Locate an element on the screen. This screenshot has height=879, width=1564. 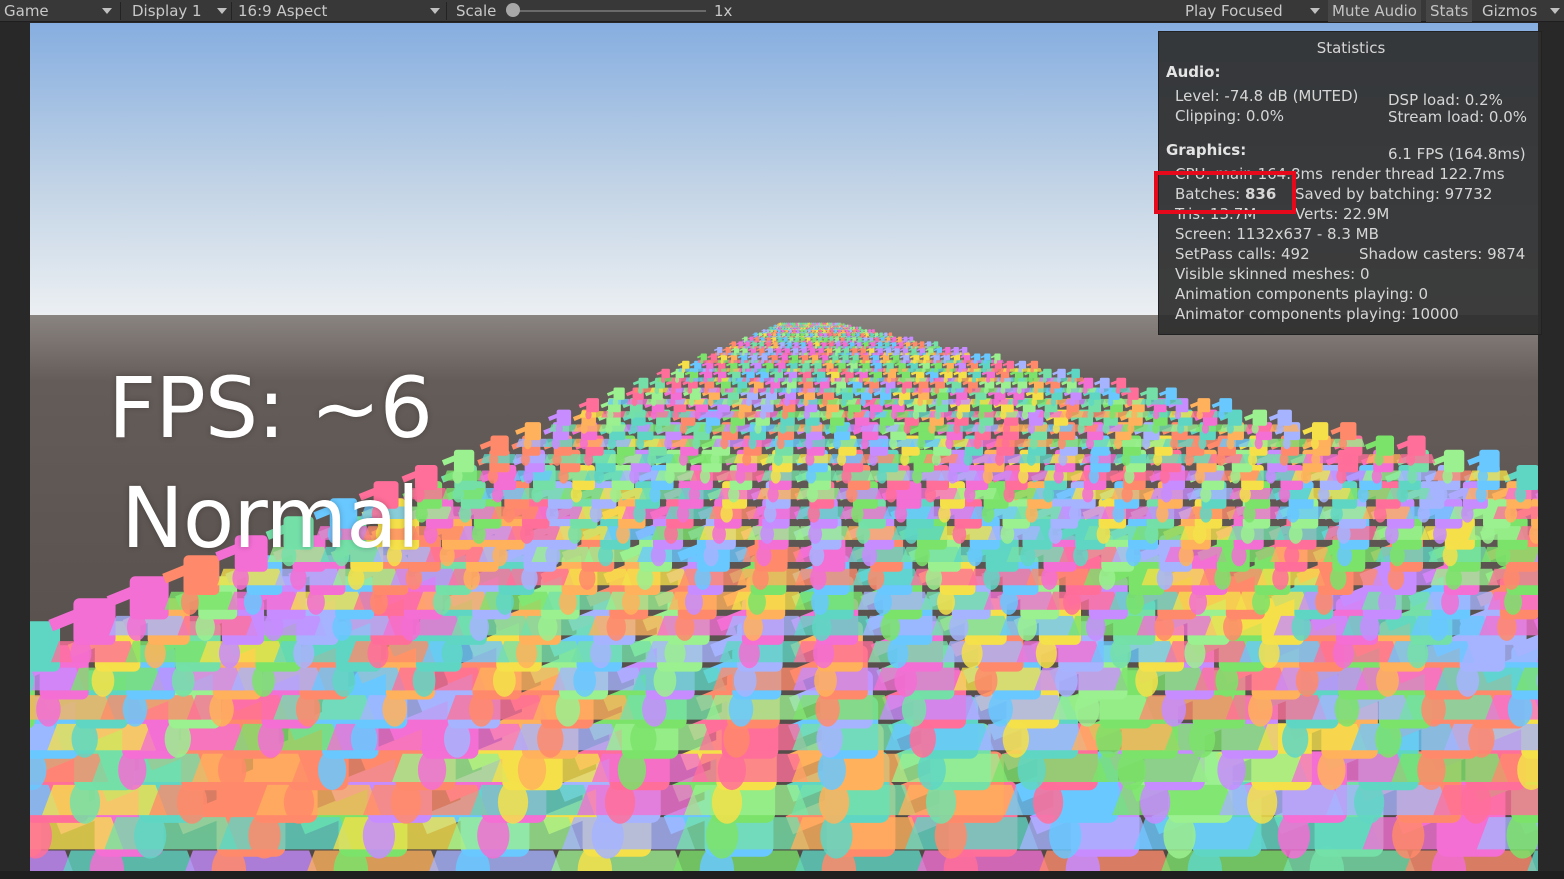
shadow-casters: Shadow casters: 9874 is located at coordinates (1442, 254).